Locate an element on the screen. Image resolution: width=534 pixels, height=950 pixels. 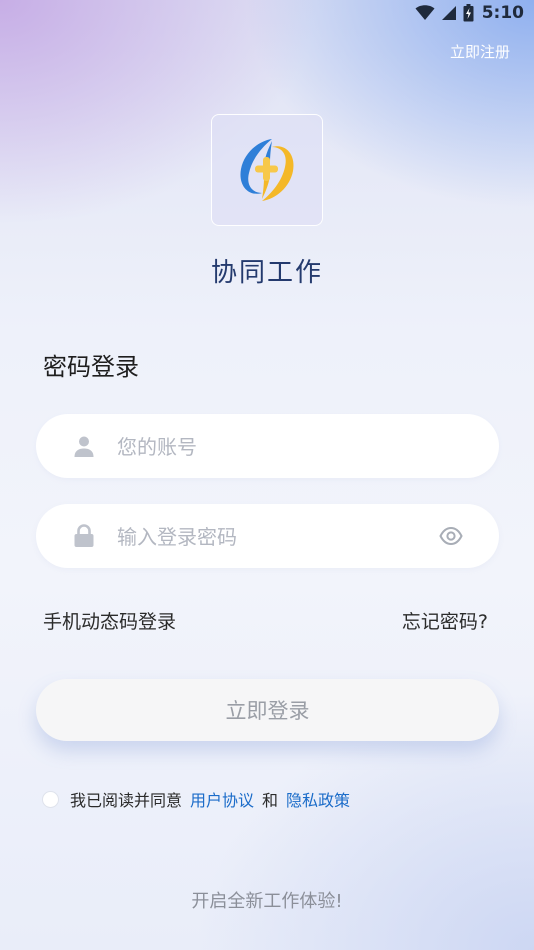
app-logo-icon is located at coordinates (267, 170).